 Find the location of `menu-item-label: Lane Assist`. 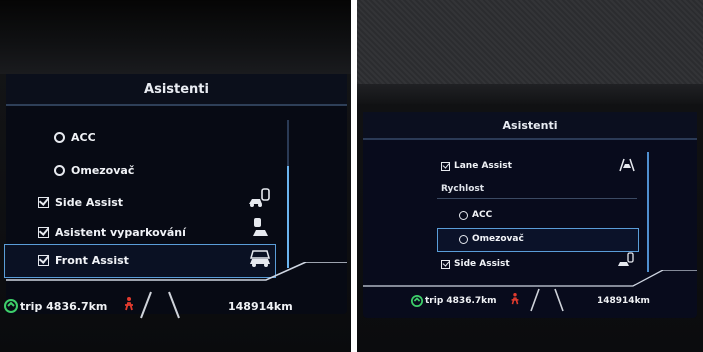

menu-item-label: Lane Assist is located at coordinates (483, 166).